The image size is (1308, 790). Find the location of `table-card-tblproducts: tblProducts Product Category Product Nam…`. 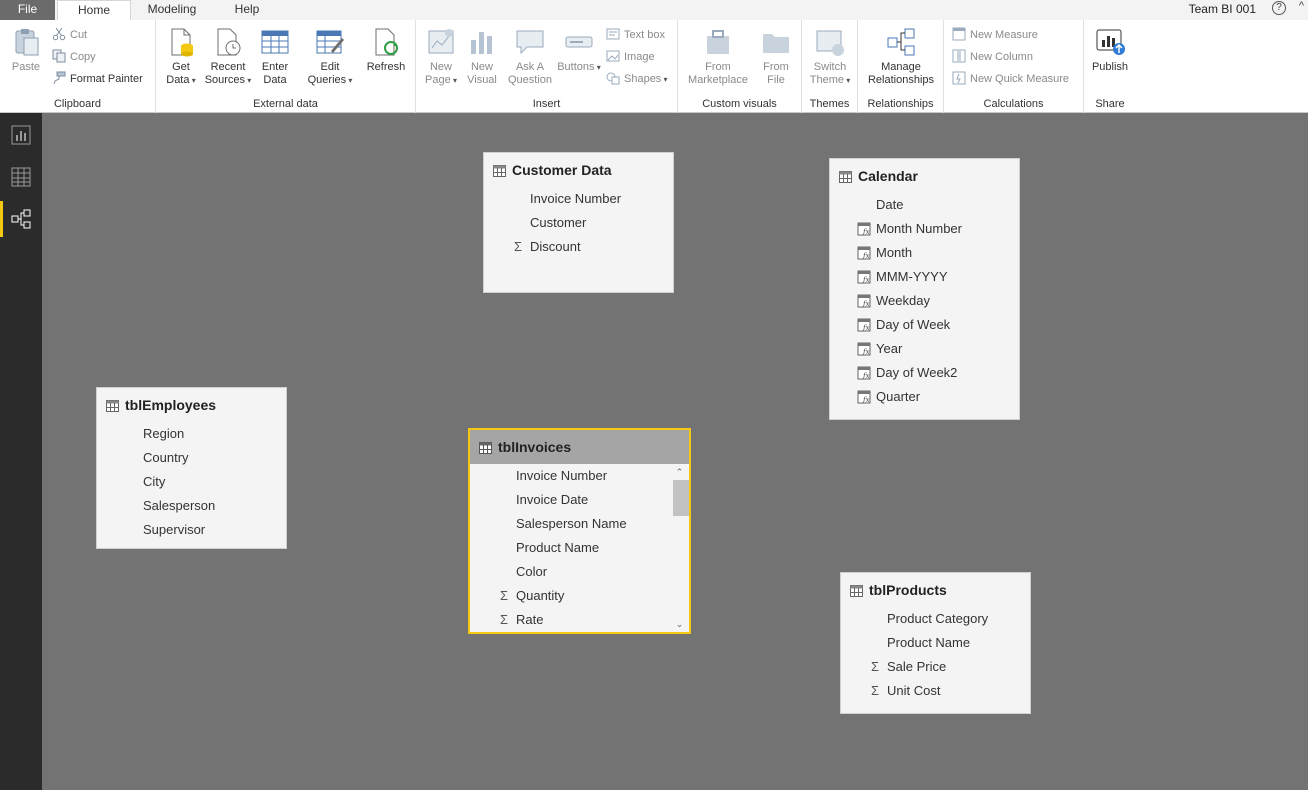

table-card-tblproducts: tblProducts Product Category Product Nam… is located at coordinates (935, 643).